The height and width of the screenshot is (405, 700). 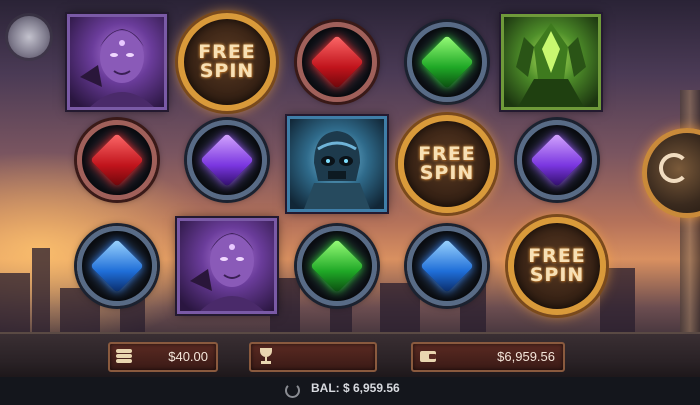 I want to click on balance-field: $6,959.56, so click(x=488, y=357).